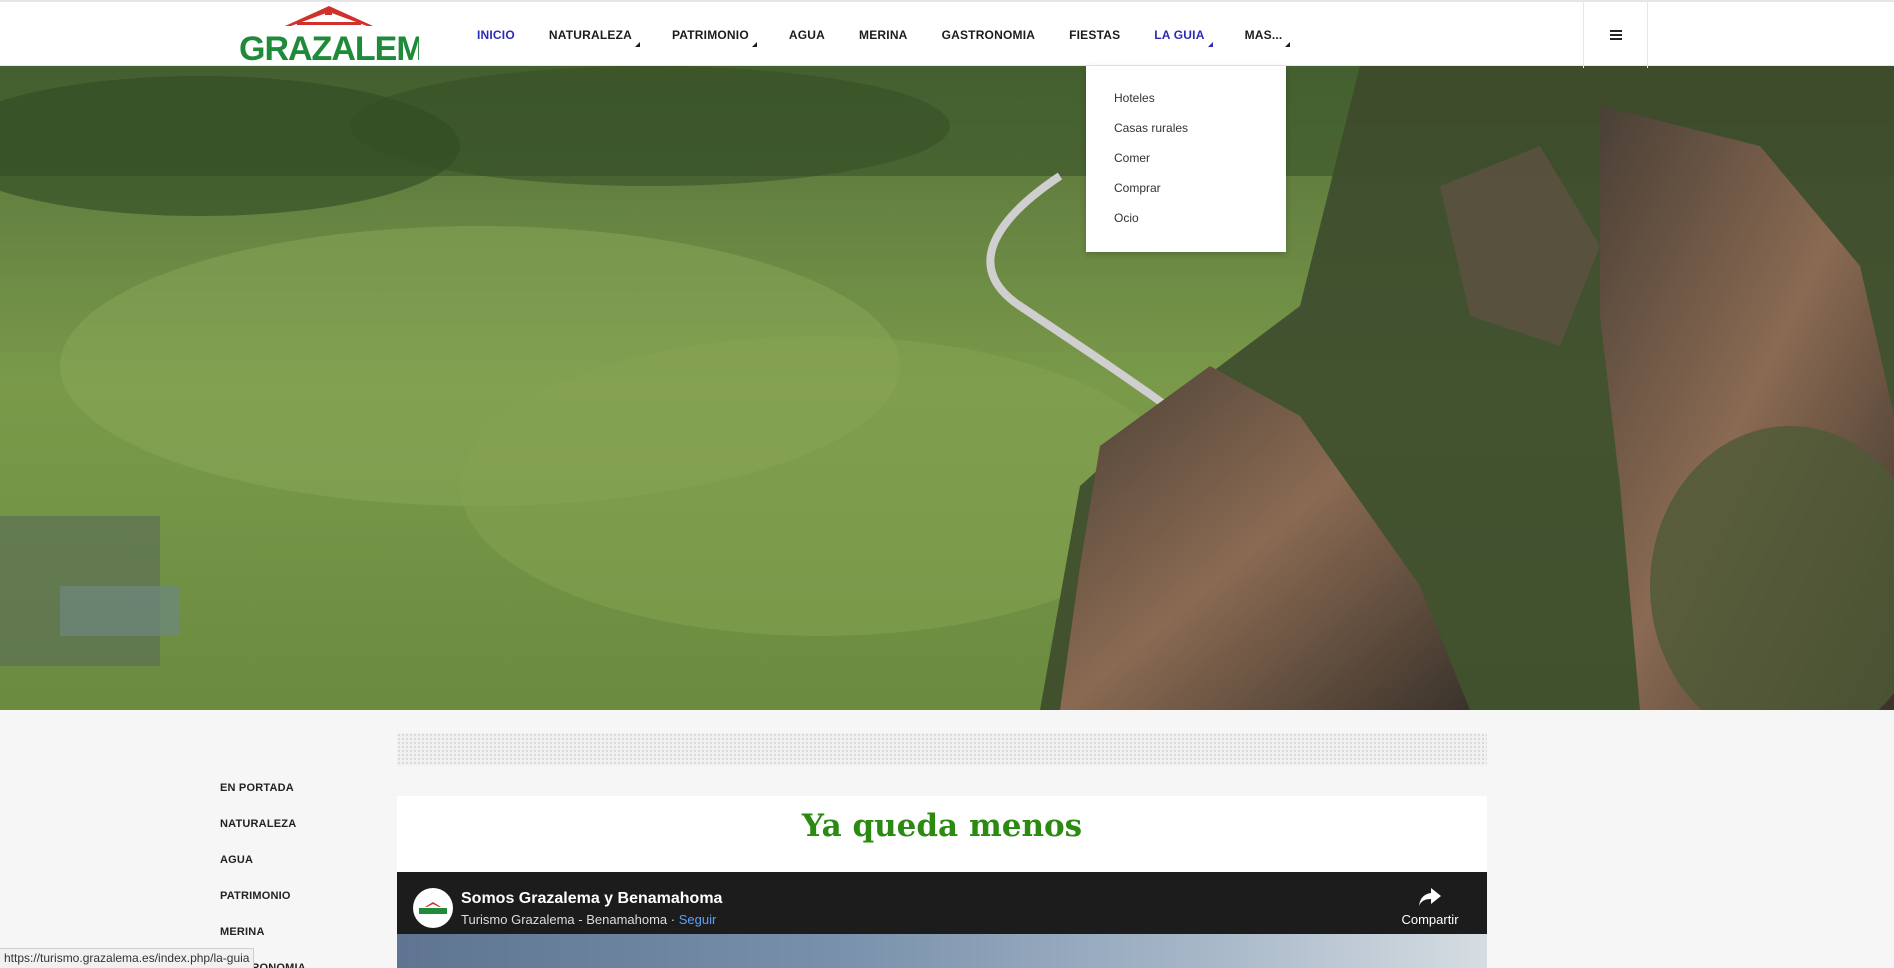  What do you see at coordinates (942, 951) in the screenshot?
I see `video-thumbnail` at bounding box center [942, 951].